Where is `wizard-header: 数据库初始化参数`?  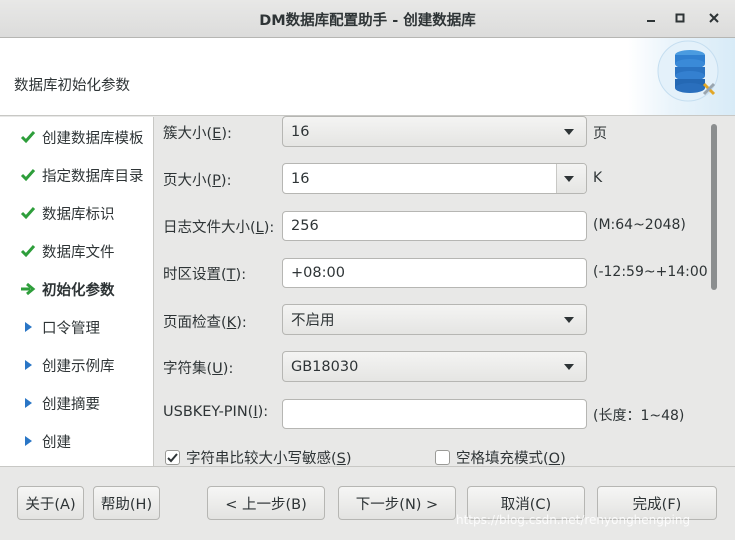 wizard-header: 数据库初始化参数 is located at coordinates (367, 77).